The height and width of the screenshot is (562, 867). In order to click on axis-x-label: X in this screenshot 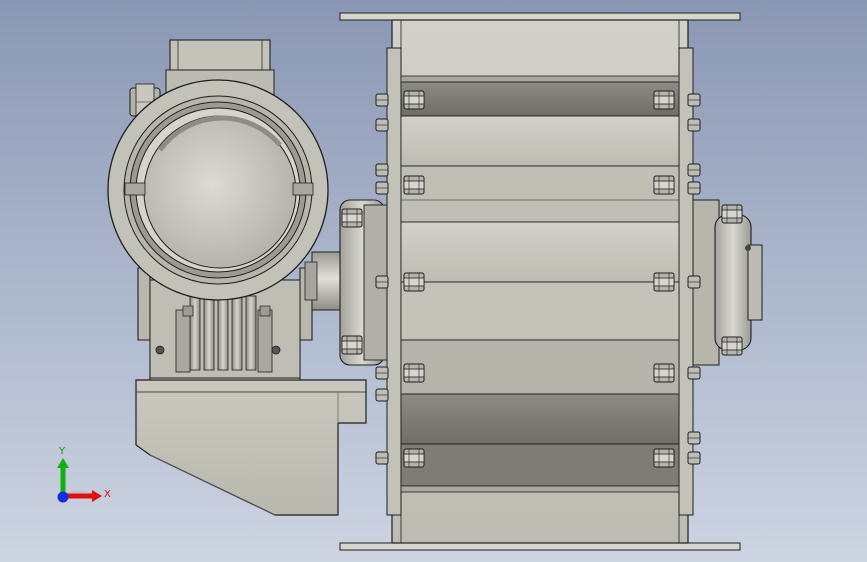, I will do `click(107, 494)`.